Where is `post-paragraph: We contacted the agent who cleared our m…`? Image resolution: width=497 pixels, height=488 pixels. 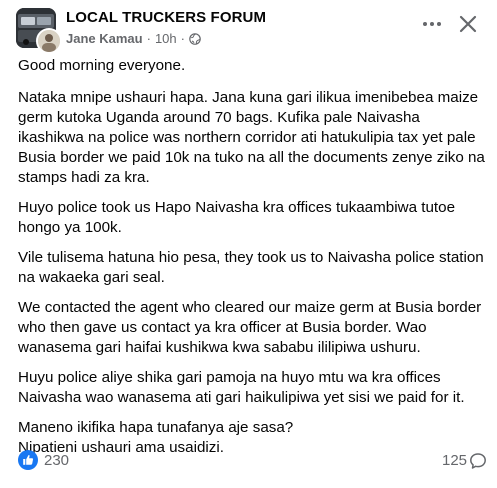
post-paragraph: We contacted the agent who cleared our m… is located at coordinates (250, 327).